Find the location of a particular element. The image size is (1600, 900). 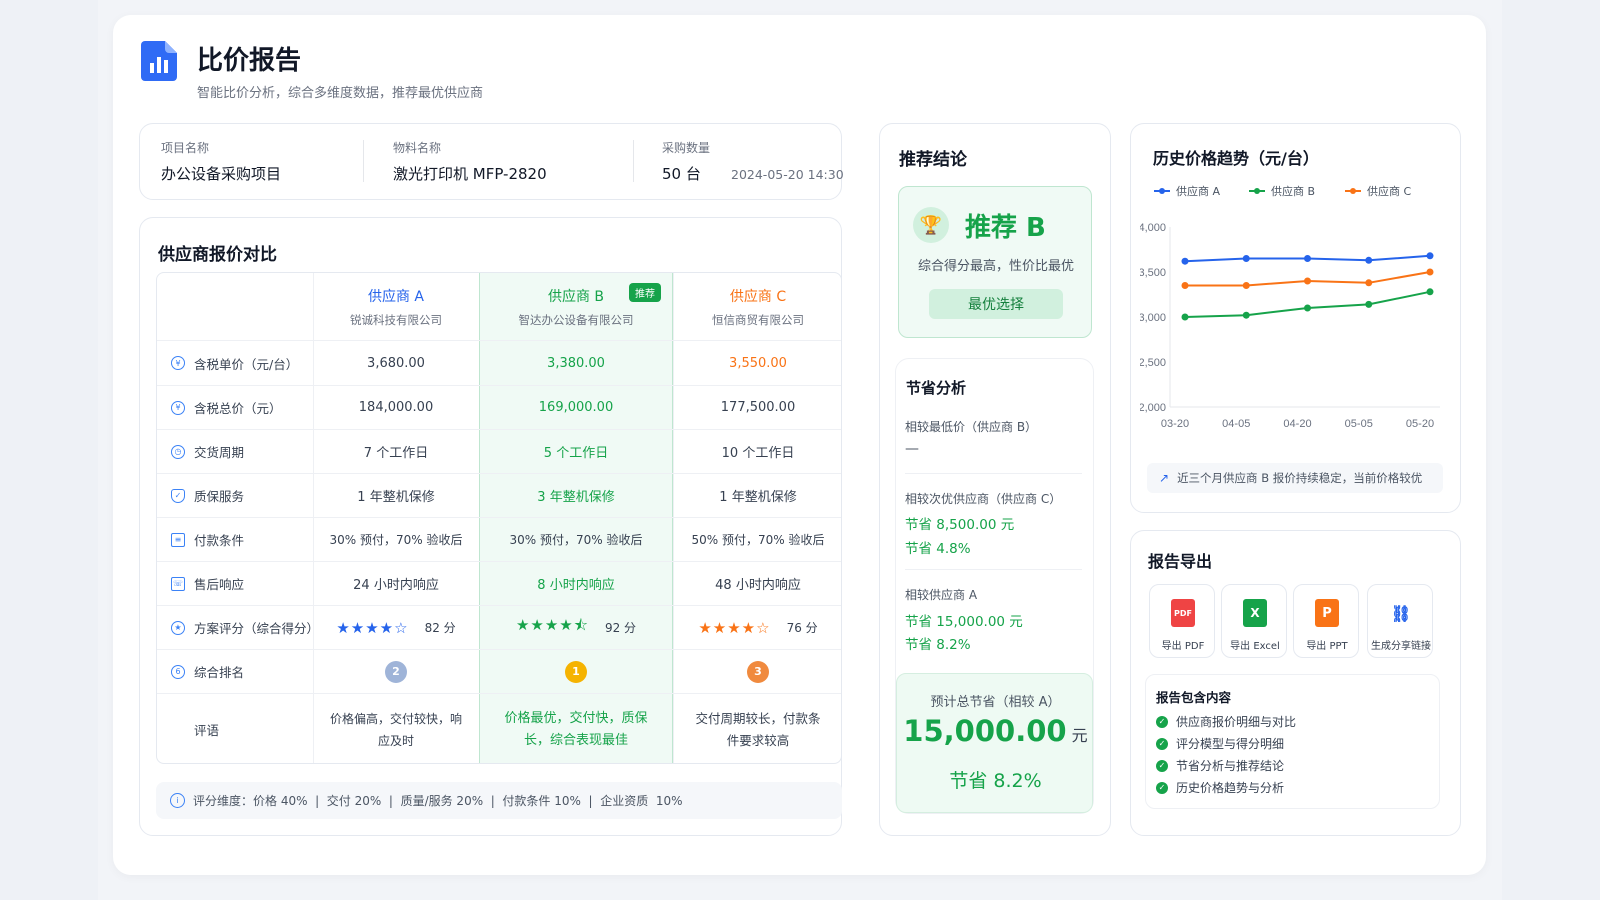

excel-icon: X is located at coordinates (1255, 613).